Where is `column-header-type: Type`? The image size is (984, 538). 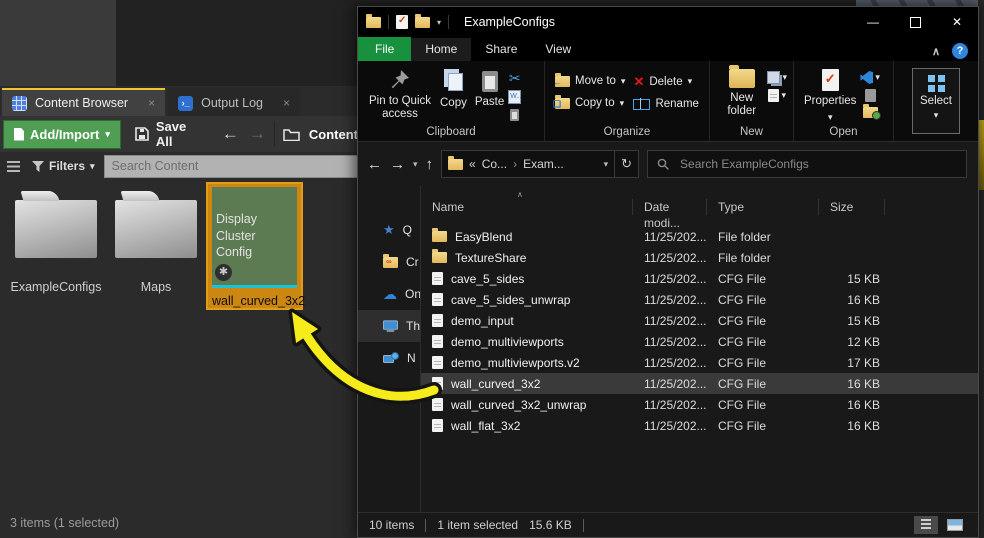
column-header-type: Type is located at coordinates (763, 207).